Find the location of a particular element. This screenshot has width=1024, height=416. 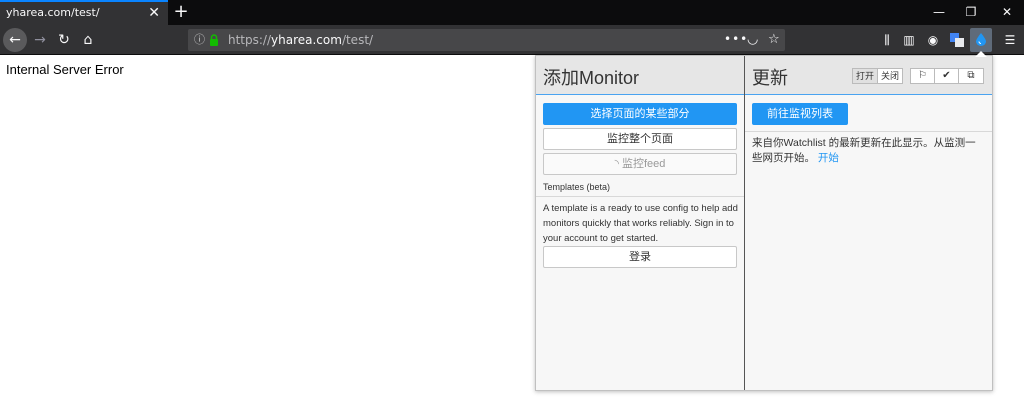

updates-actions: ⚐ ✔ ⧉ is located at coordinates (947, 76).